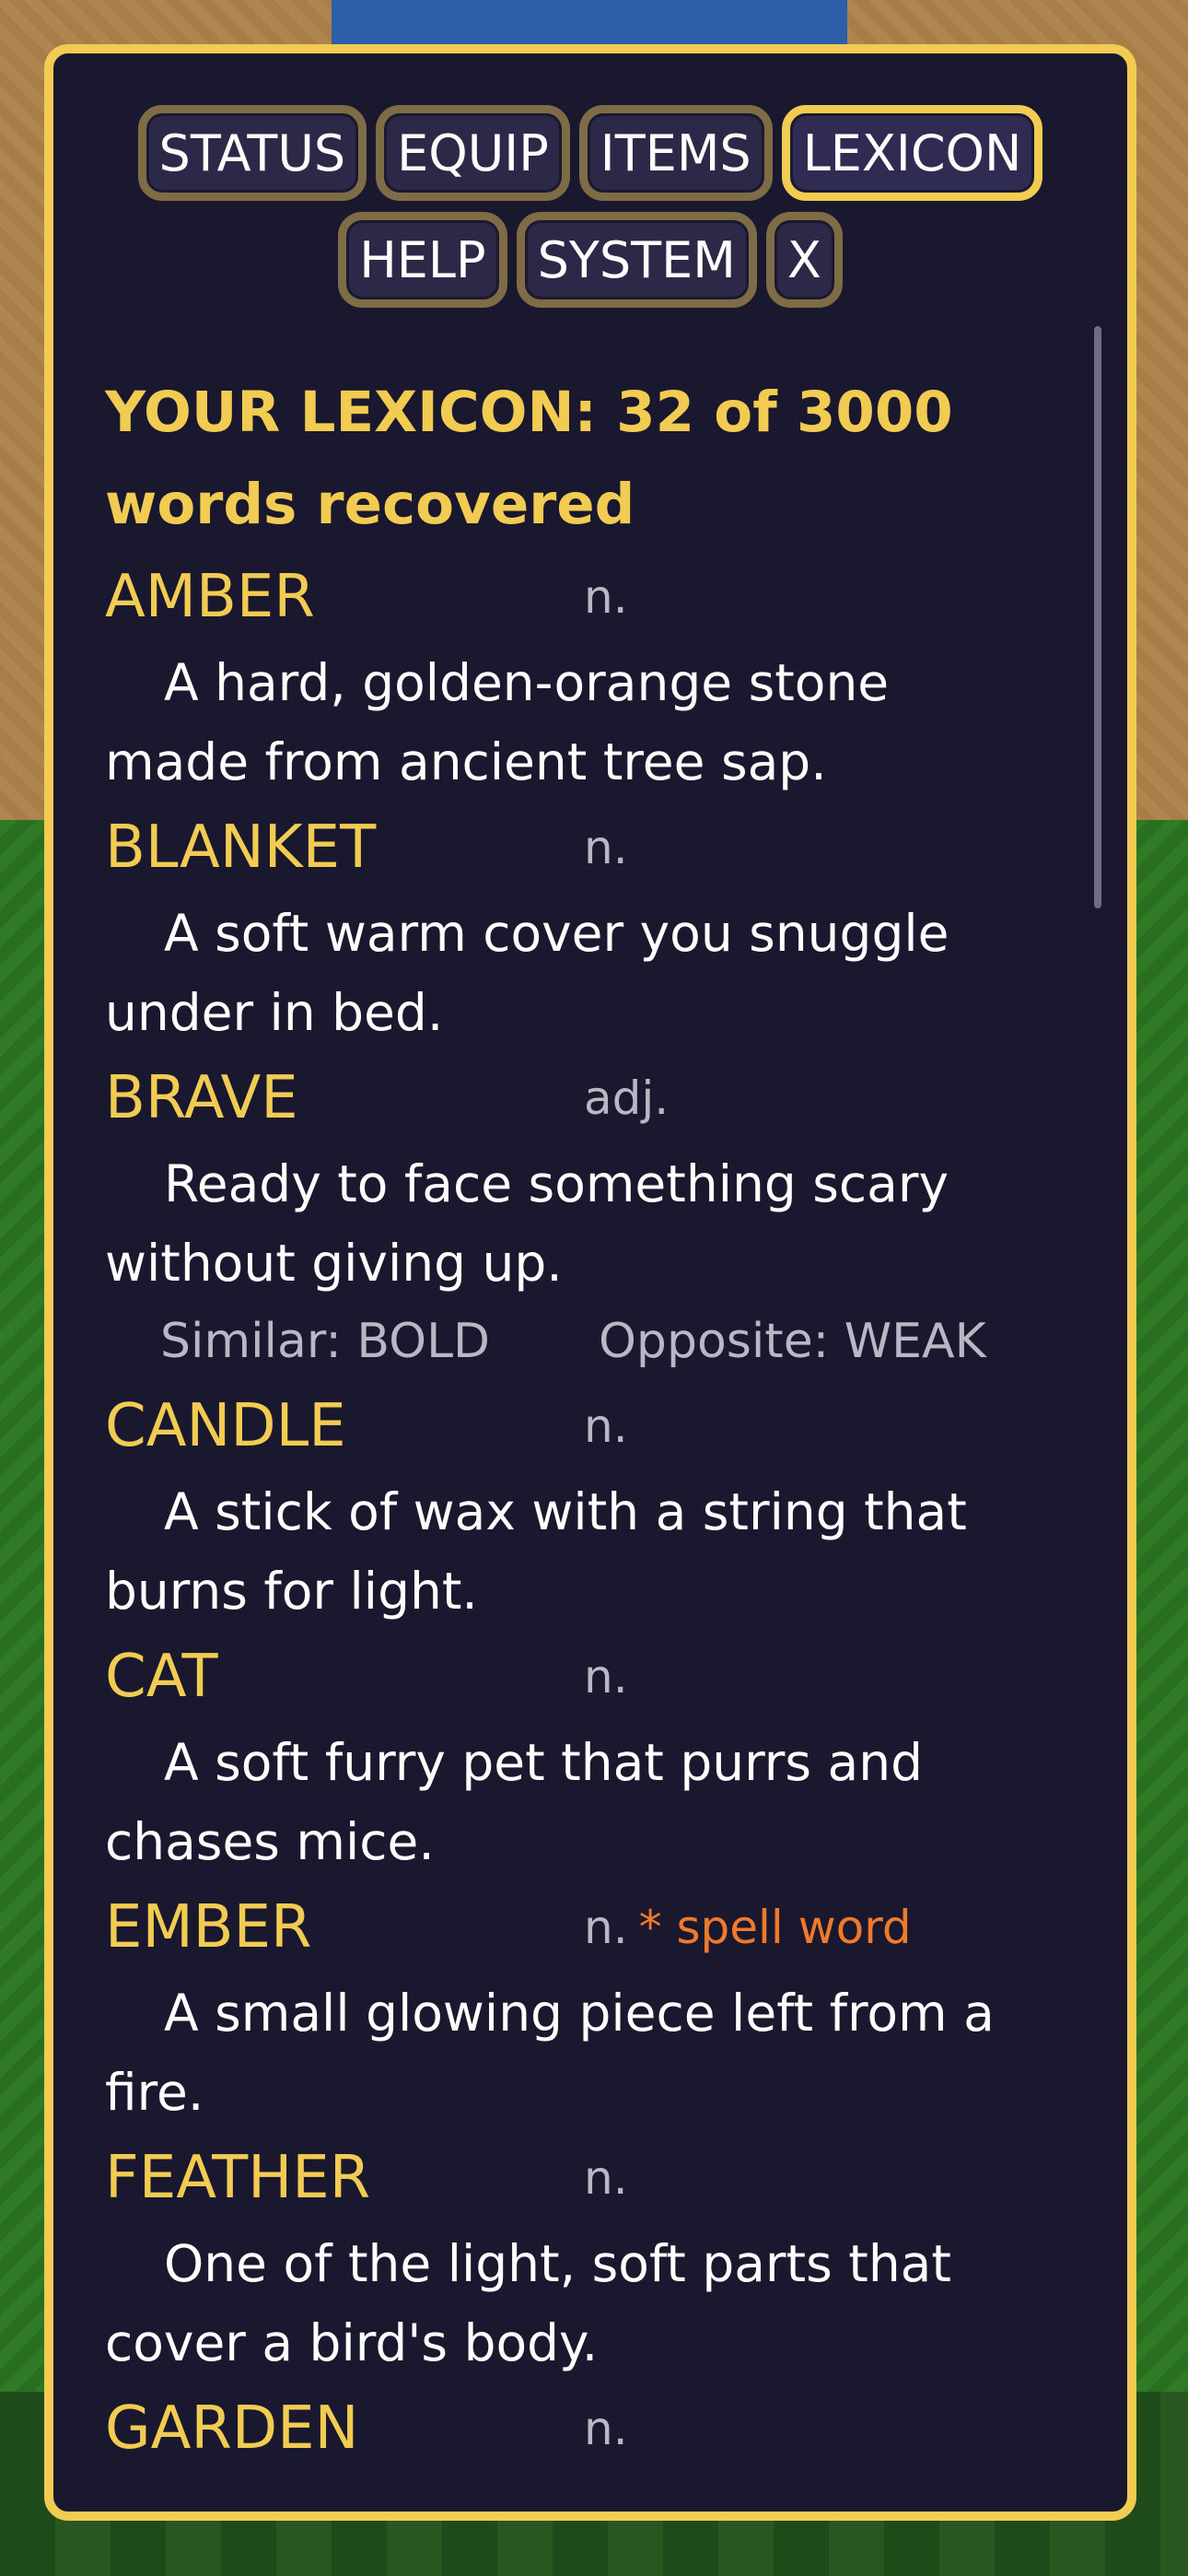  What do you see at coordinates (912, 153) in the screenshot?
I see `tab-lexicon: LEXICON` at bounding box center [912, 153].